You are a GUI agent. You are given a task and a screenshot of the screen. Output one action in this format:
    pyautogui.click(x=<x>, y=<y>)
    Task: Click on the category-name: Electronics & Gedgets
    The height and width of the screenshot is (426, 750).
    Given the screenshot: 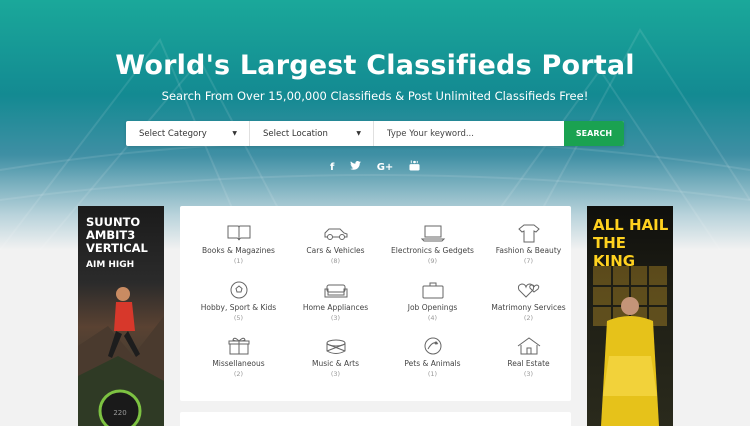 What is the action you would take?
    pyautogui.click(x=432, y=250)
    